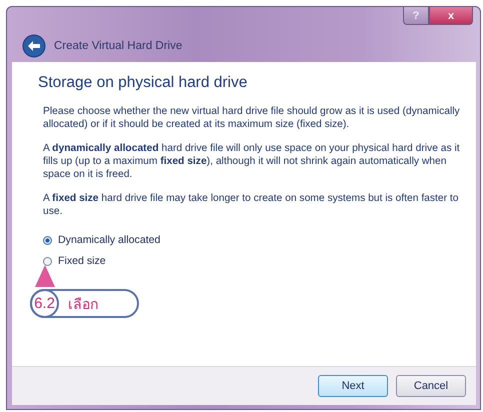 This screenshot has height=412, width=483. Describe the element at coordinates (101, 240) in the screenshot. I see `radio-option: Dynamically allocated` at that location.